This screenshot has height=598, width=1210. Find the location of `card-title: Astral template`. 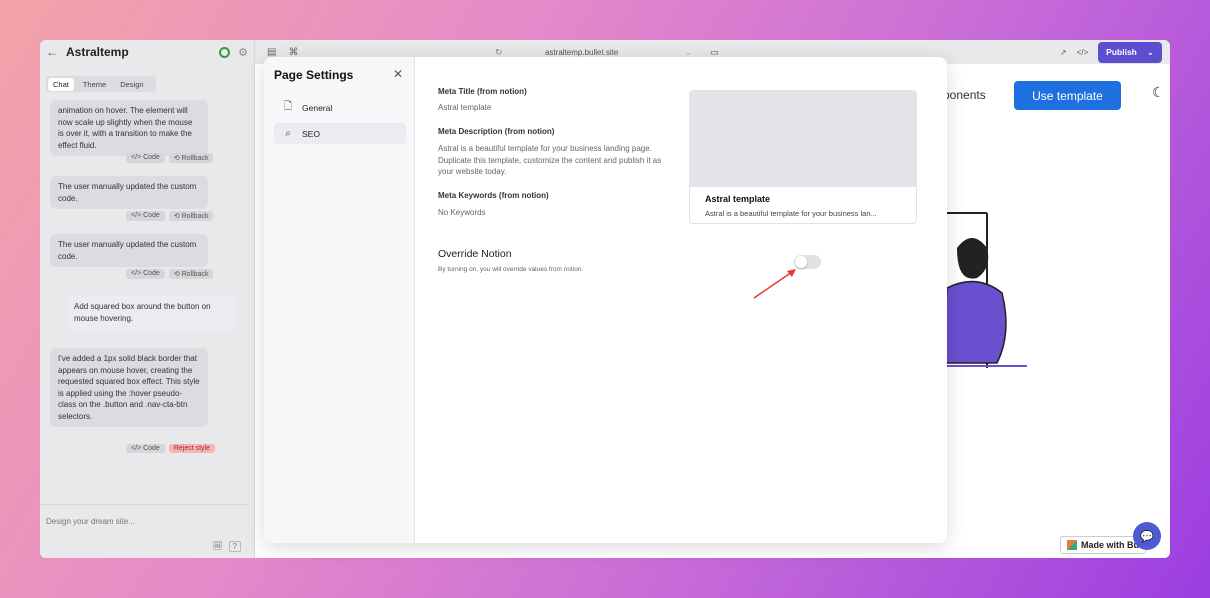

card-title: Astral template is located at coordinates (738, 199).